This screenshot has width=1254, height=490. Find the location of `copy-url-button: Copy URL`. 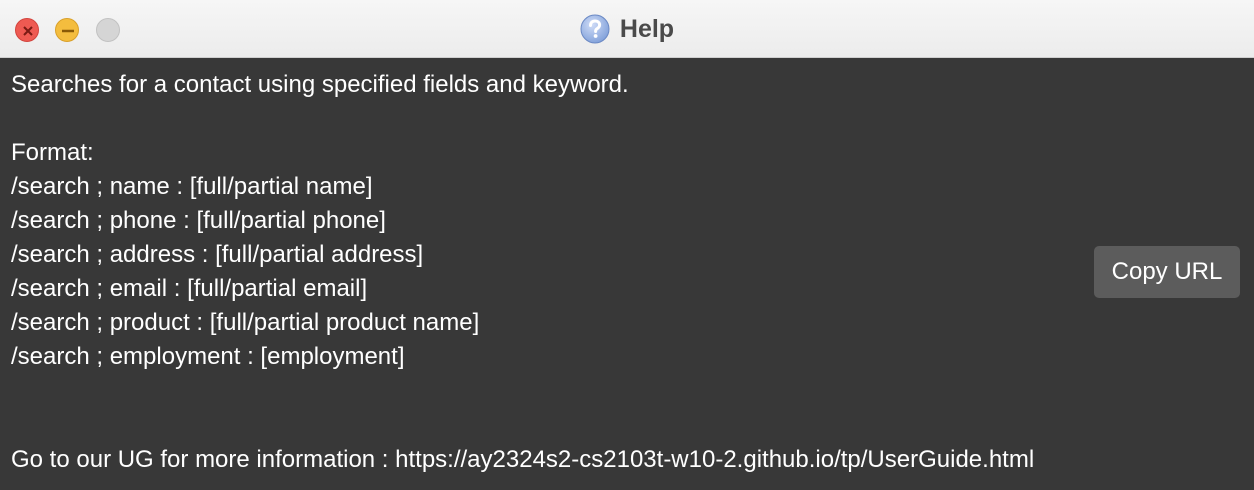

copy-url-button: Copy URL is located at coordinates (1167, 272).